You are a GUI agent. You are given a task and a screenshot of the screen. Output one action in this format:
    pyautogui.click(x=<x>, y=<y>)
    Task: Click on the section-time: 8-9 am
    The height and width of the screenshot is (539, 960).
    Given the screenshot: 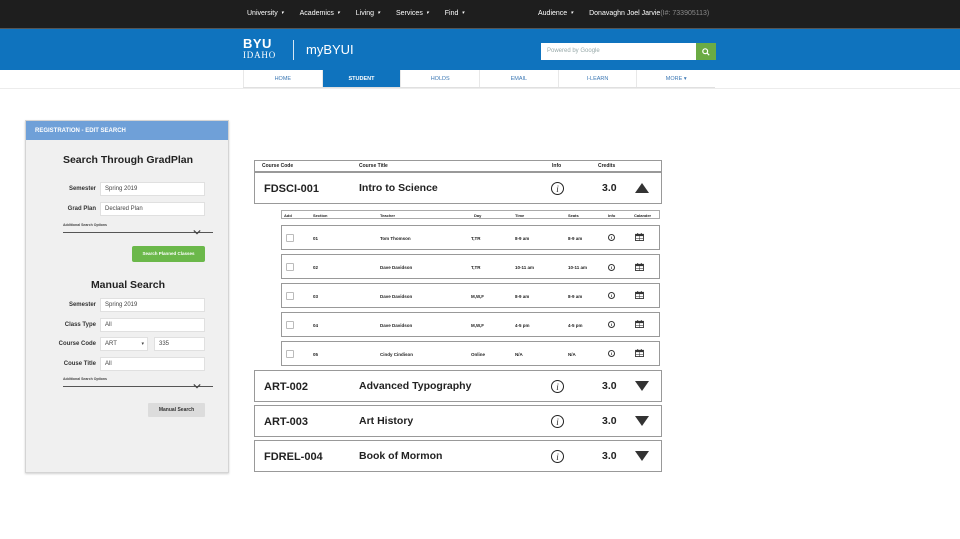 What is the action you would take?
    pyautogui.click(x=522, y=238)
    